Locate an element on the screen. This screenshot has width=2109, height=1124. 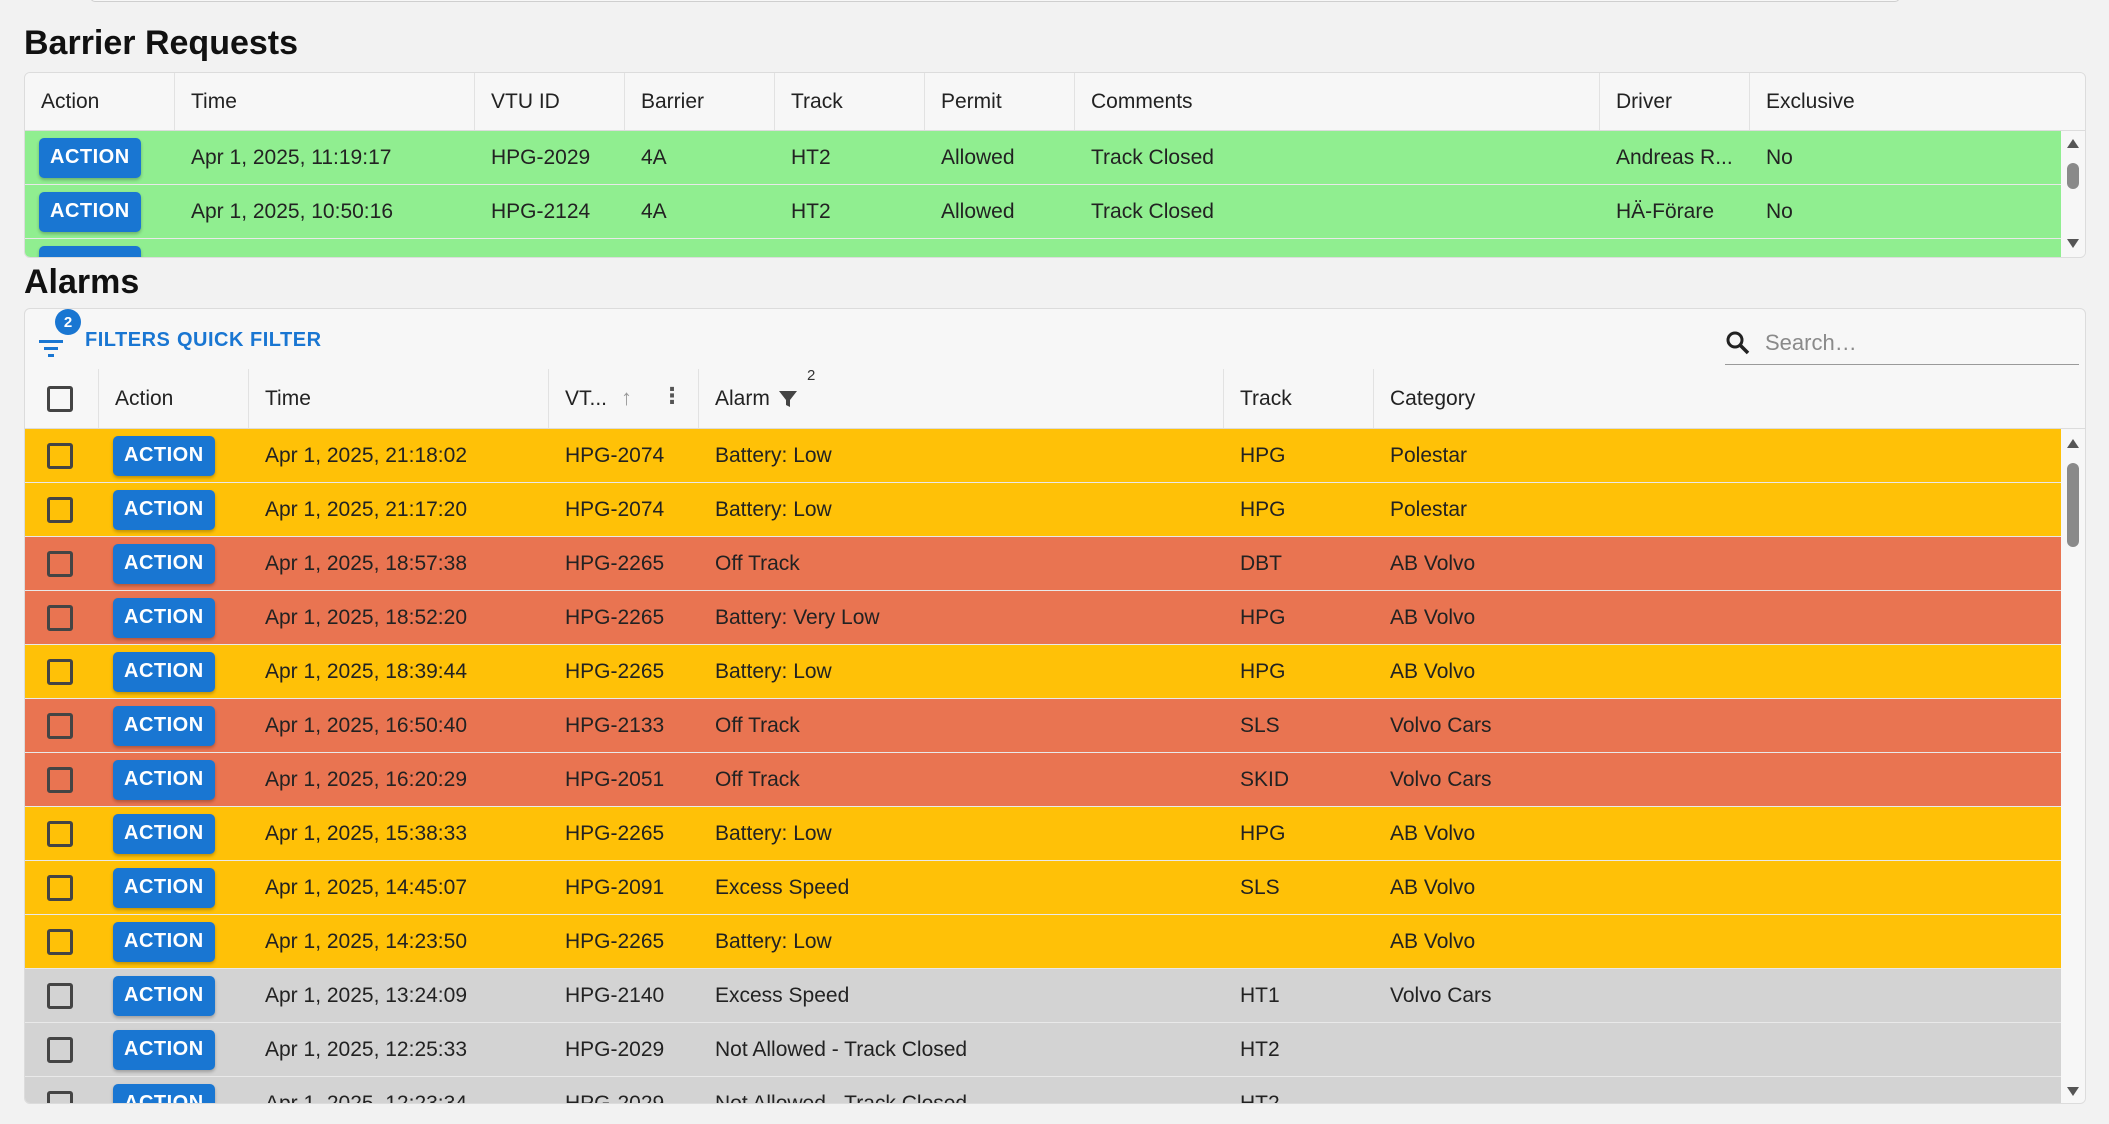
filters-count-badge: 2 is located at coordinates (68, 322).